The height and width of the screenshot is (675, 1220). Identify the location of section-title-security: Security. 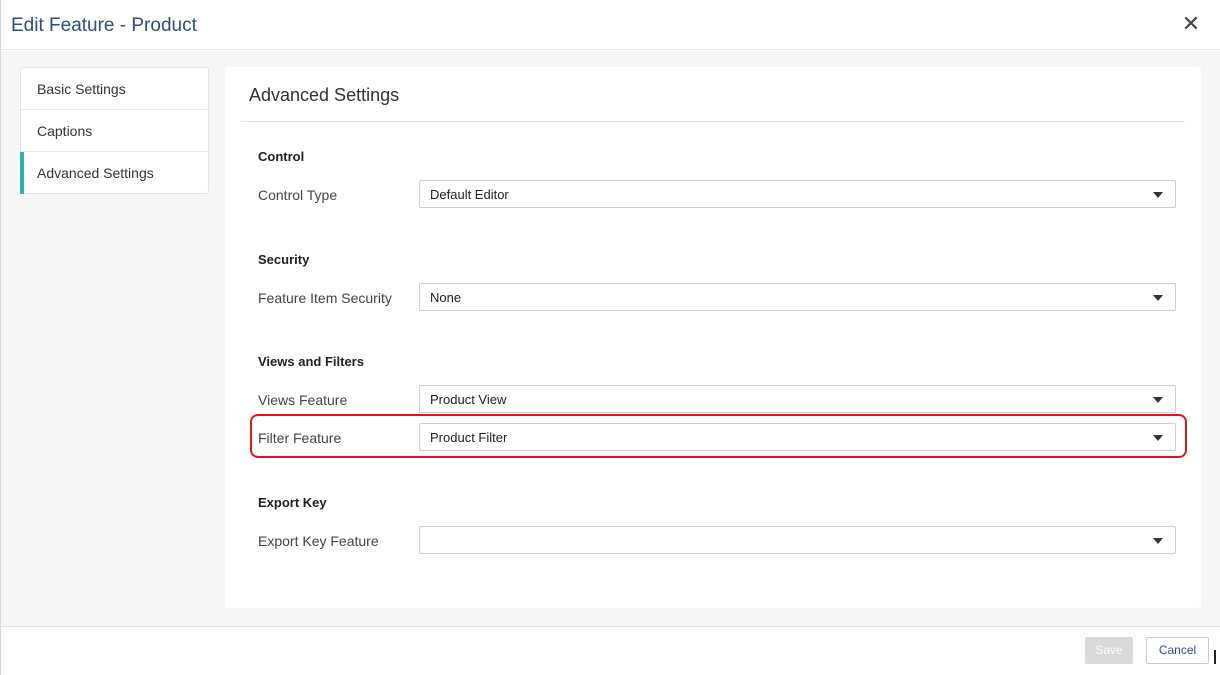
(284, 259).